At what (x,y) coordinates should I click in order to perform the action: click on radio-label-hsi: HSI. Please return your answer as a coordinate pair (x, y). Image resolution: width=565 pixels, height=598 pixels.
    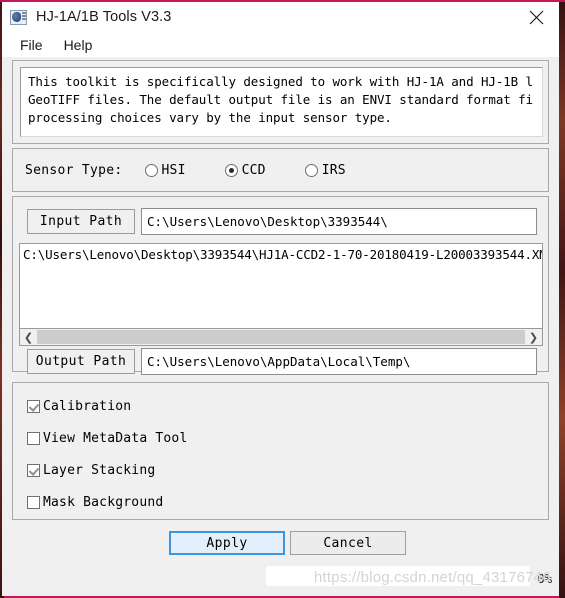
    Looking at the image, I should click on (173, 170).